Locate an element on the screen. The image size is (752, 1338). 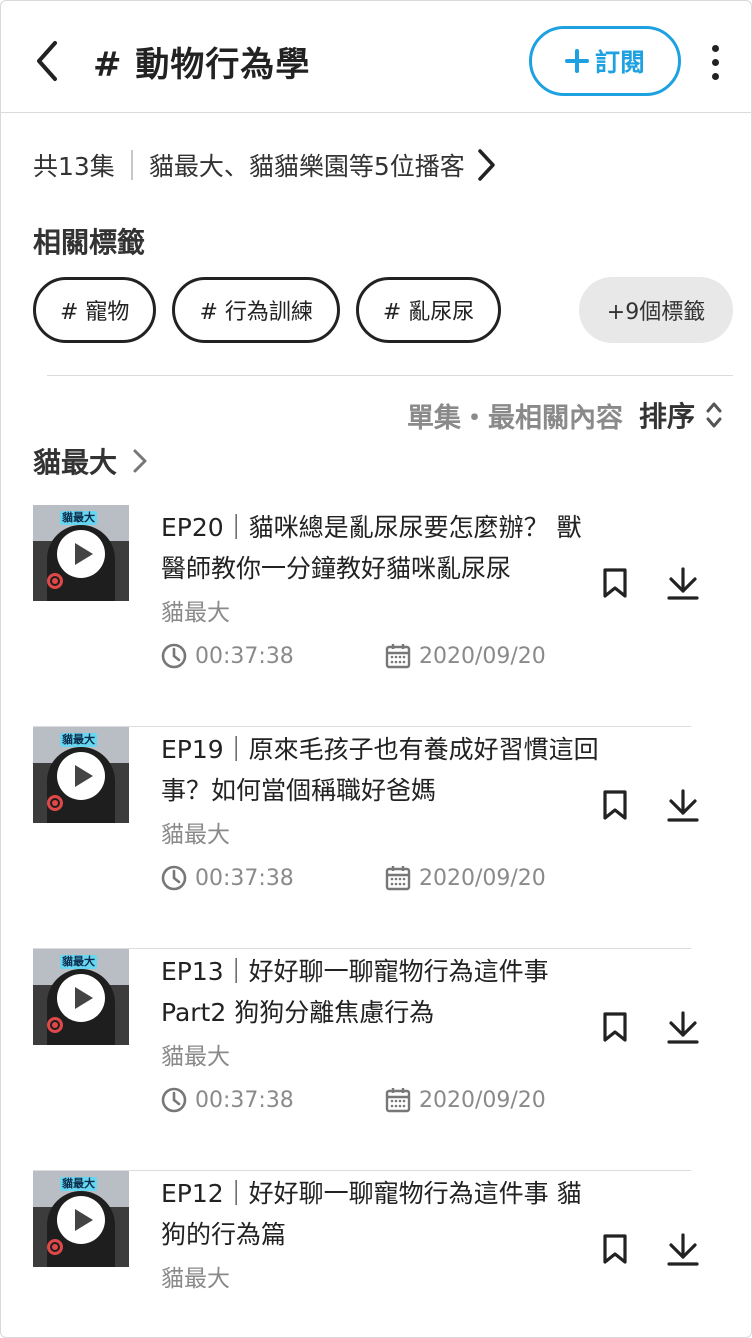
more-tags-label: +9個標籤 is located at coordinates (656, 312).